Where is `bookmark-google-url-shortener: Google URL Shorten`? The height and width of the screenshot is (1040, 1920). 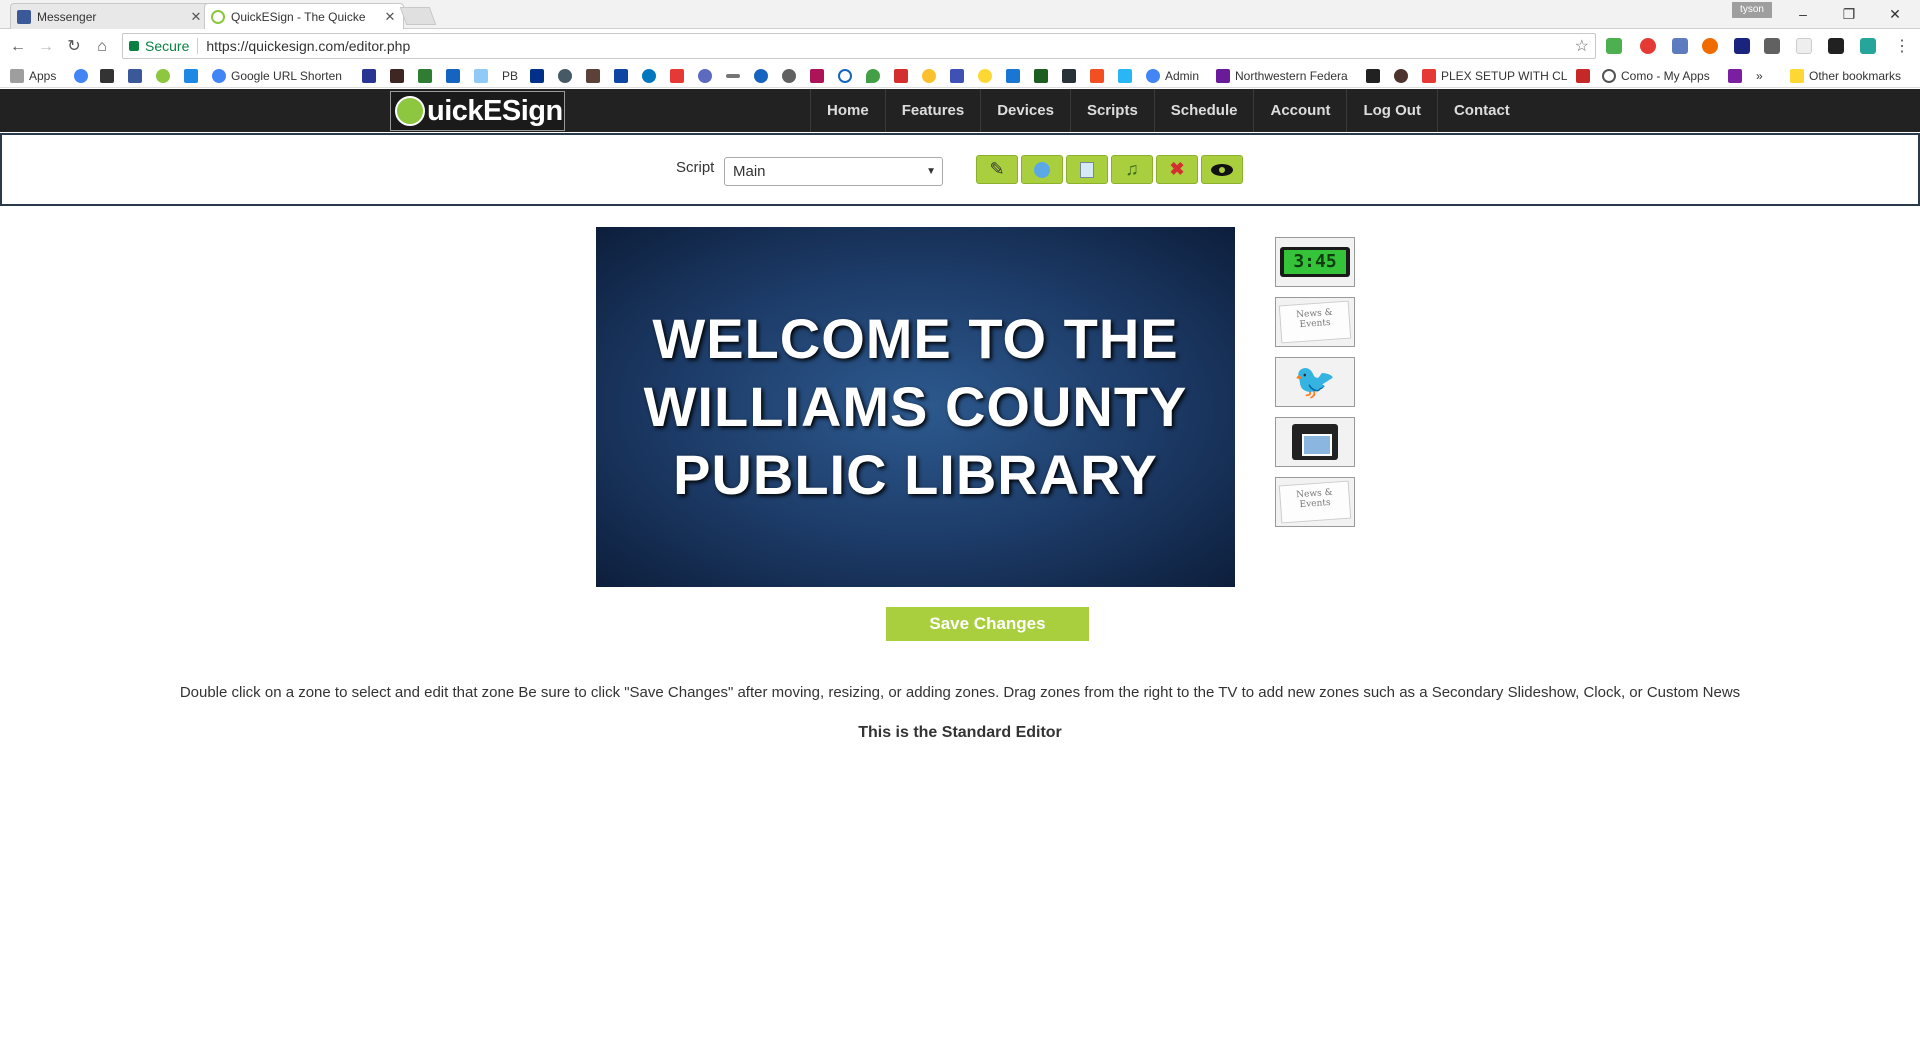
bookmark-google-url-shortener: Google URL Shorten is located at coordinates (282, 76).